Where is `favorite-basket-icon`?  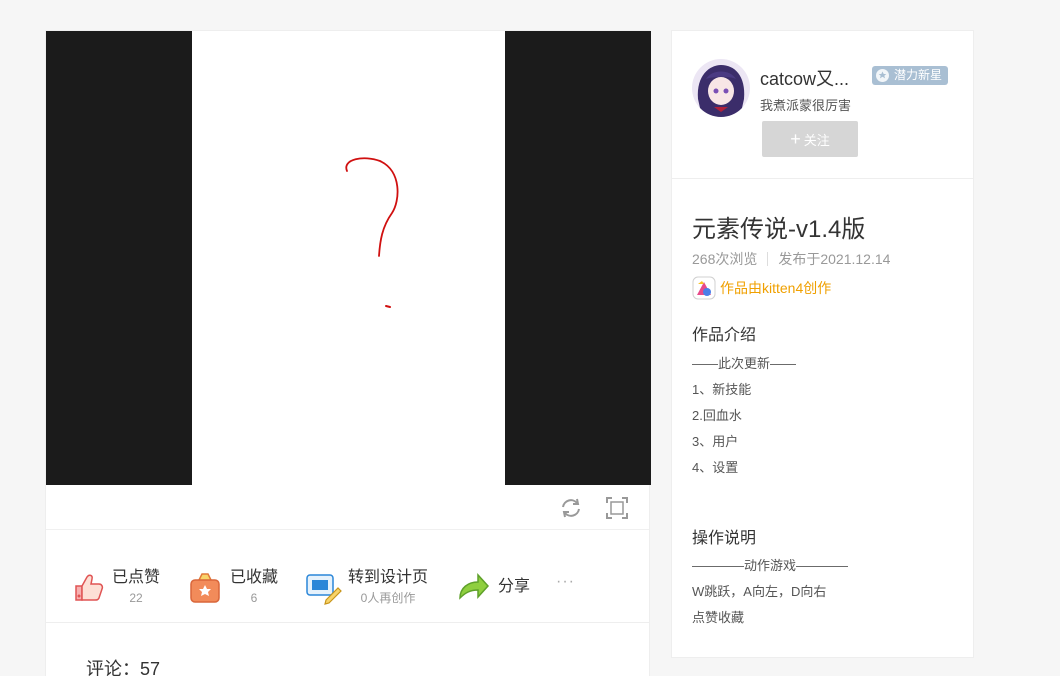
favorite-basket-icon is located at coordinates (205, 588).